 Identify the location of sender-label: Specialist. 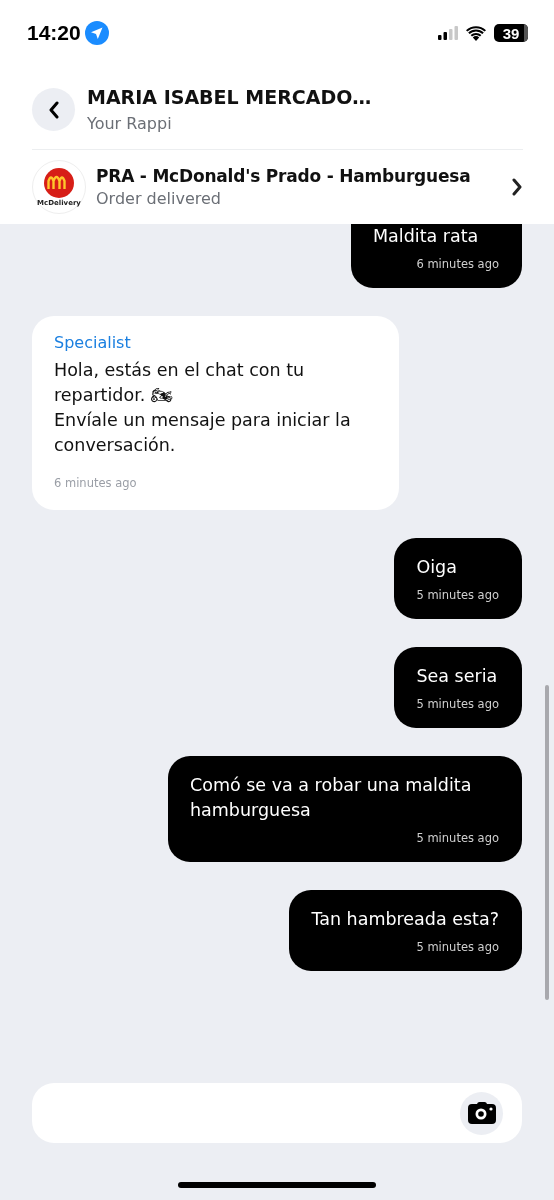
(93, 342).